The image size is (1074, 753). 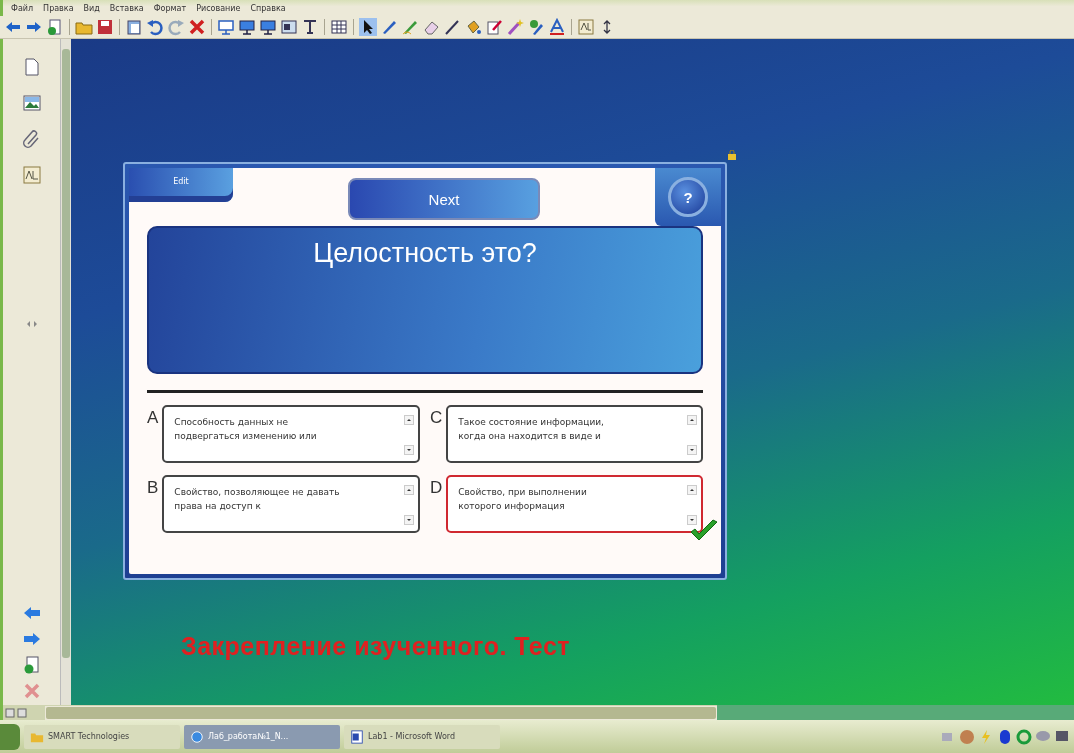 I want to click on save-icon, so click(x=105, y=27).